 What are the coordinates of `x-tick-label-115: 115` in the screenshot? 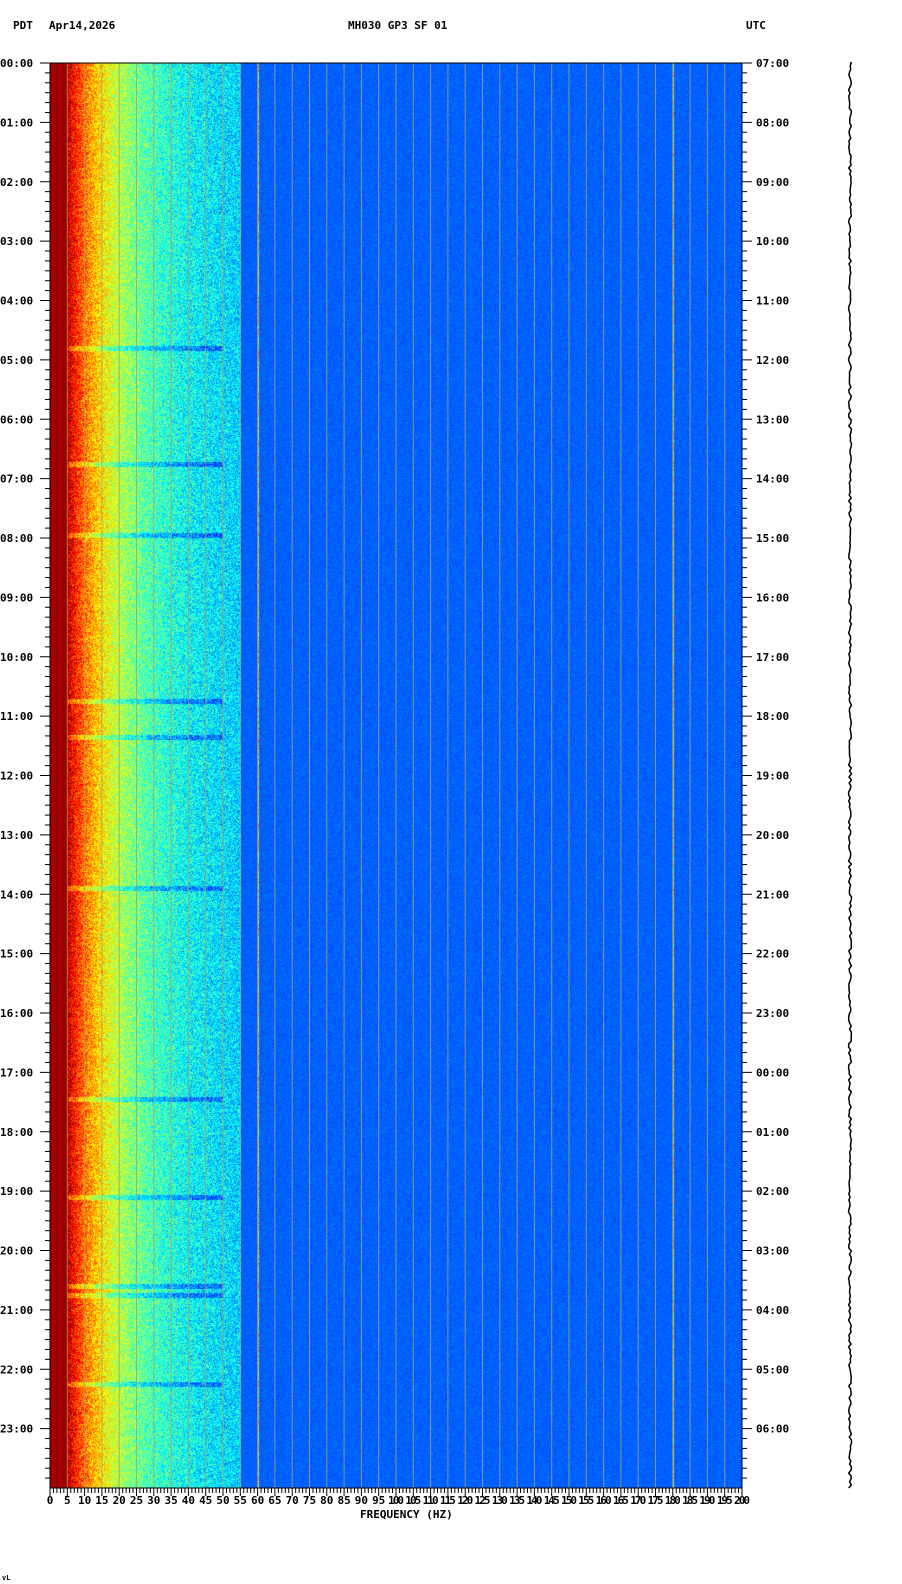 It's located at (448, 1500).